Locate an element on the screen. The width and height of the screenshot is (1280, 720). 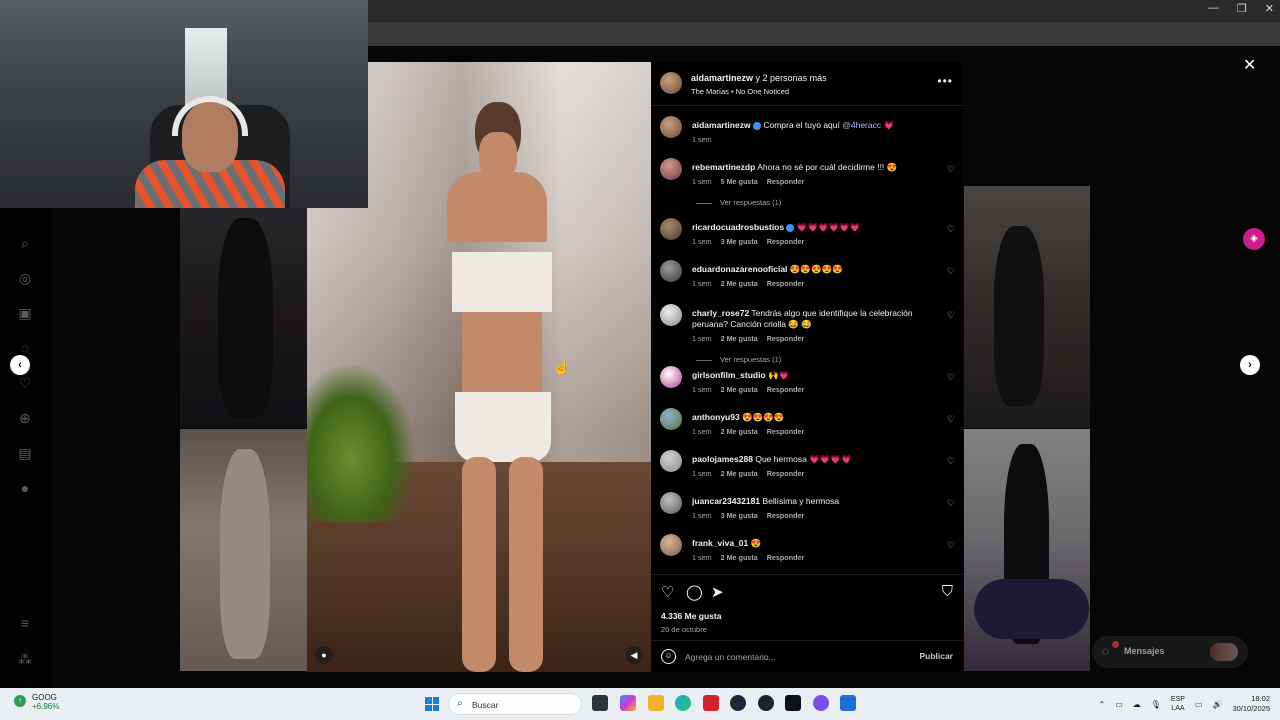
chevron-up-icon: ⌃ is located at coordinates (1101, 704).